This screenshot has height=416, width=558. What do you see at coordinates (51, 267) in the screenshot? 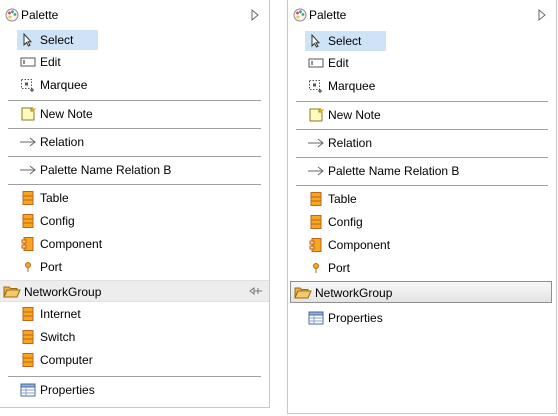
I see `tool-label: Port` at bounding box center [51, 267].